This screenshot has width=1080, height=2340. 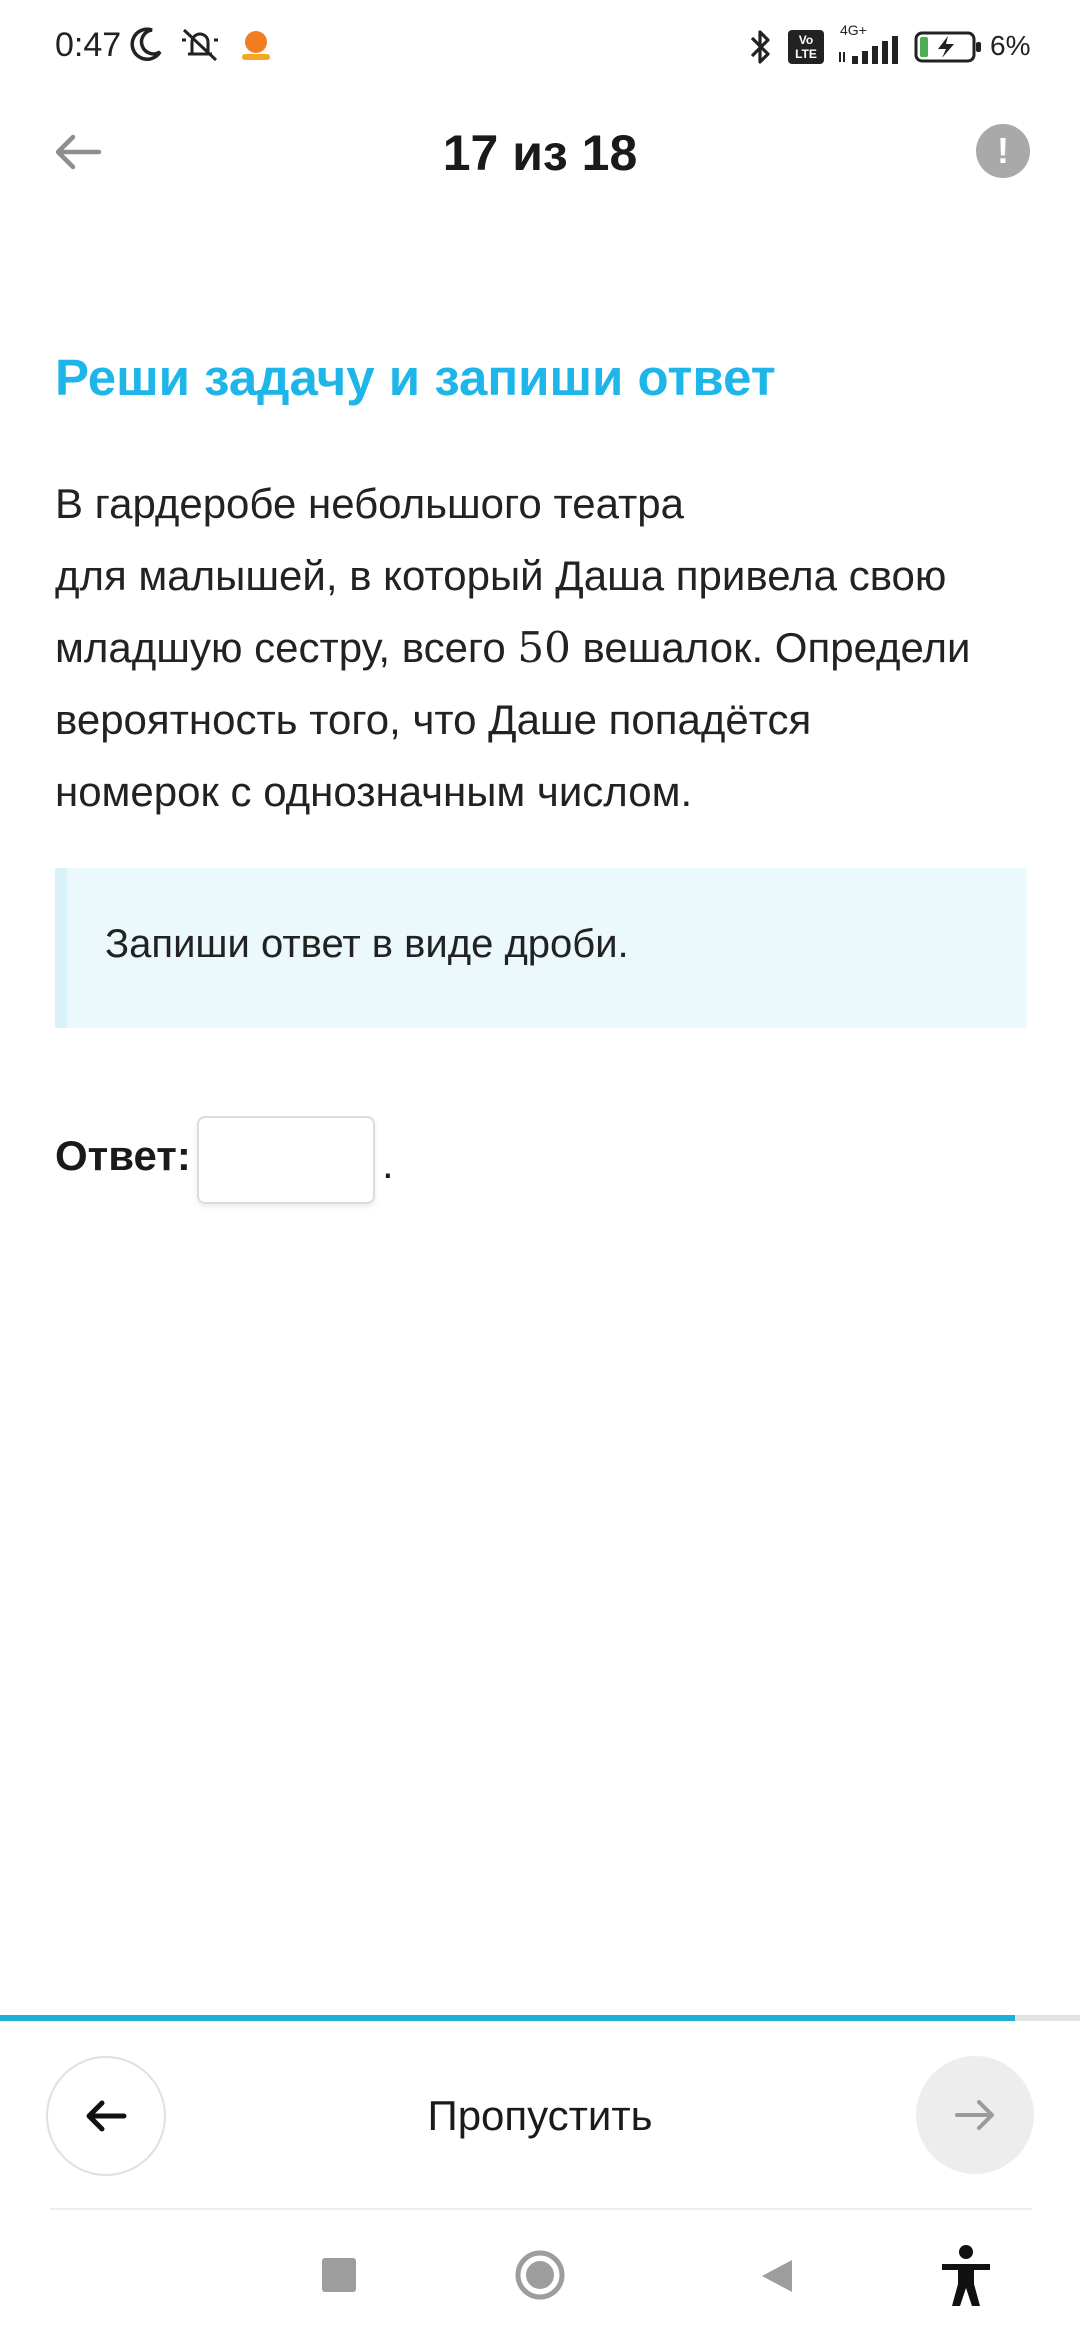 What do you see at coordinates (541, 2209) in the screenshot?
I see `divider` at bounding box center [541, 2209].